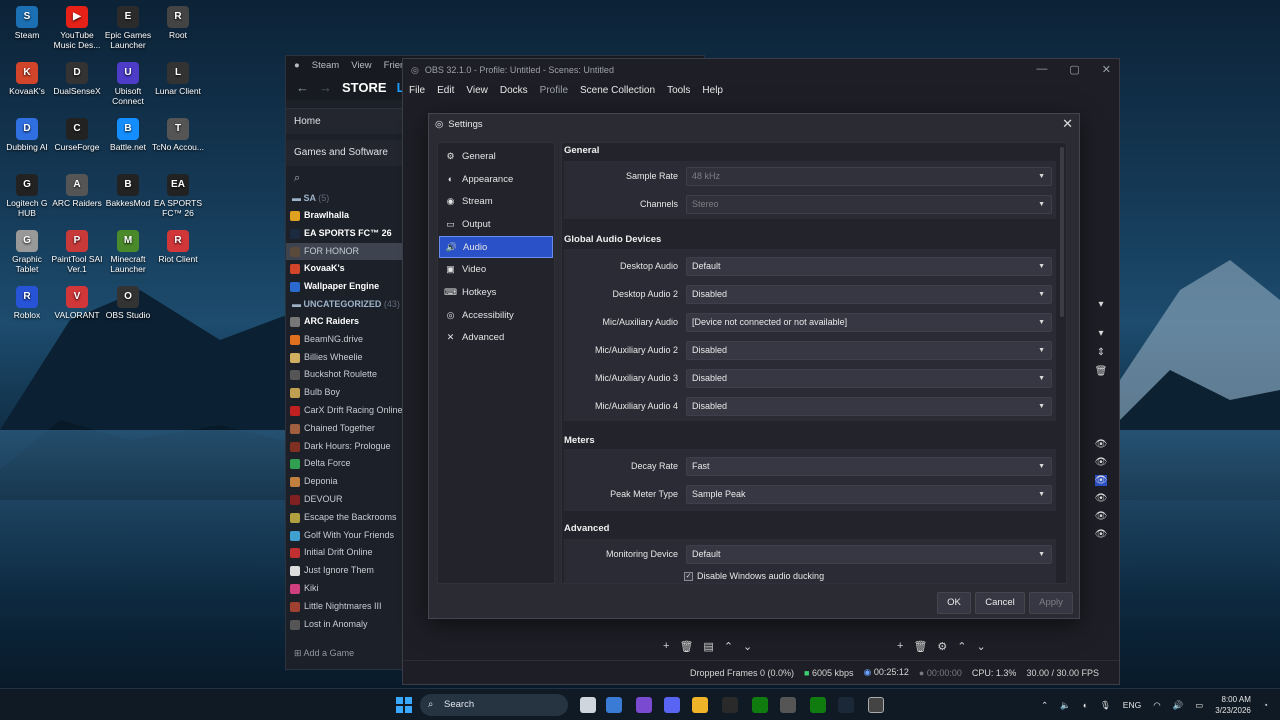  I want to click on settings-nav-video: ▣ Video, so click(496, 269).